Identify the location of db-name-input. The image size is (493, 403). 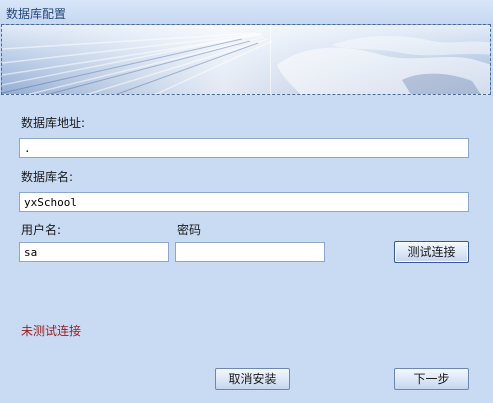
(244, 202).